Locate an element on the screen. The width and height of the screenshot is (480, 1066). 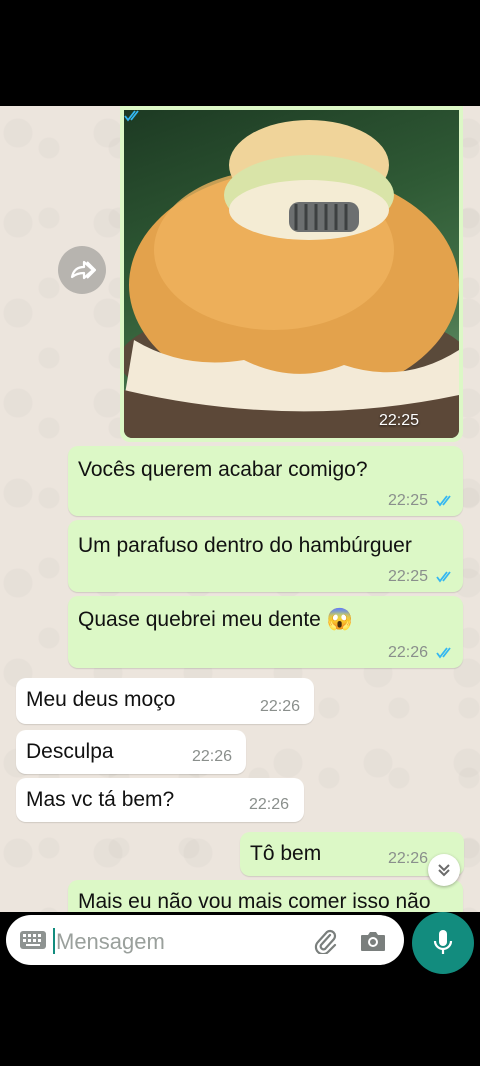
message-bubble: Meu deus moço 22:26 is located at coordinates (165, 701).